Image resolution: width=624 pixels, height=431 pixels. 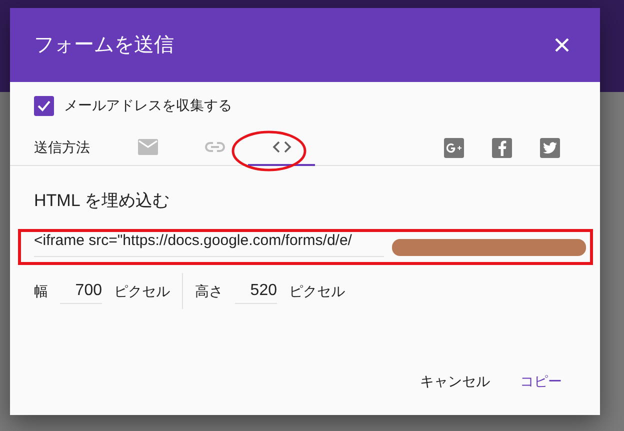 I want to click on checkbox, so click(x=44, y=106).